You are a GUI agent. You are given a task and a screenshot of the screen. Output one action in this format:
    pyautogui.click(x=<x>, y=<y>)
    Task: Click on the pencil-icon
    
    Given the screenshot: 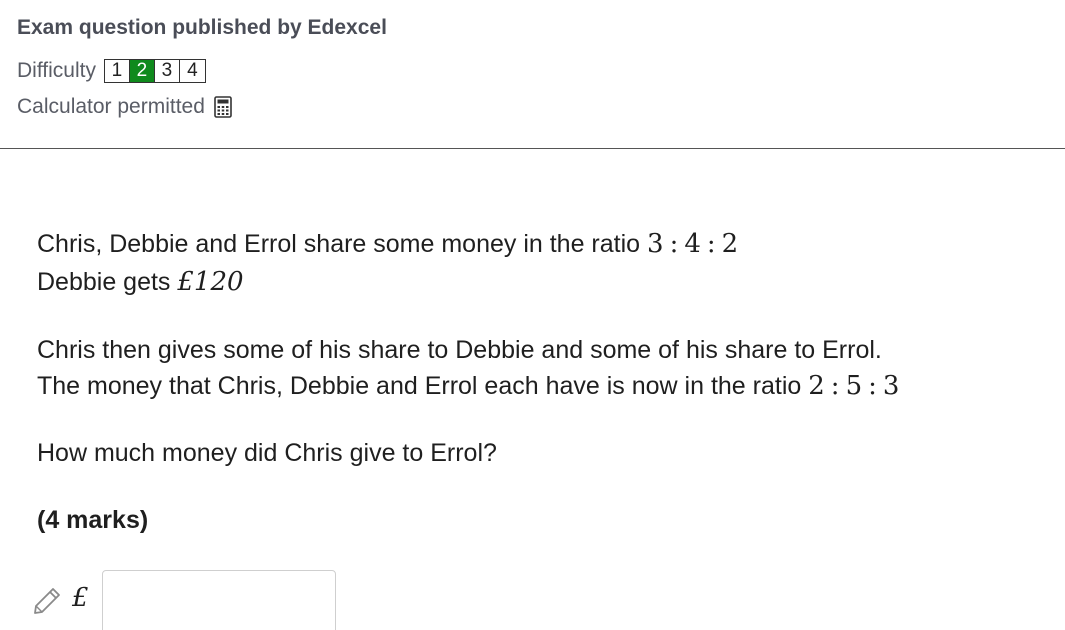 What is the action you would take?
    pyautogui.click(x=47, y=601)
    